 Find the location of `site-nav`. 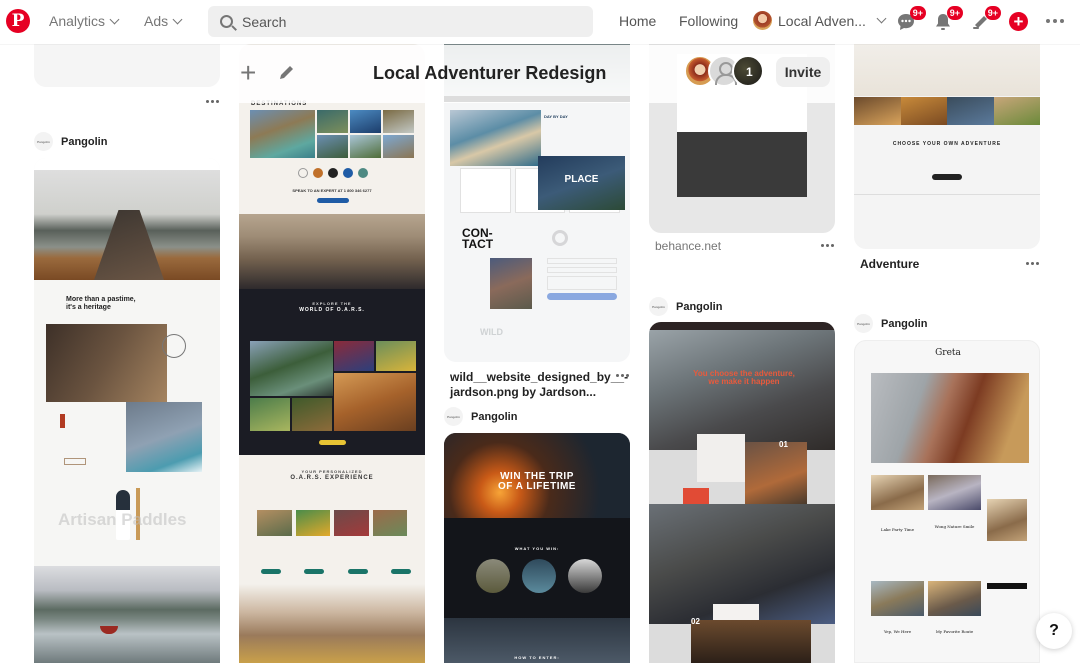

site-nav is located at coordinates (742, 326).